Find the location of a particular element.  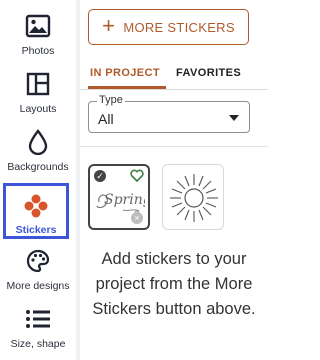

palette-icon is located at coordinates (38, 261).